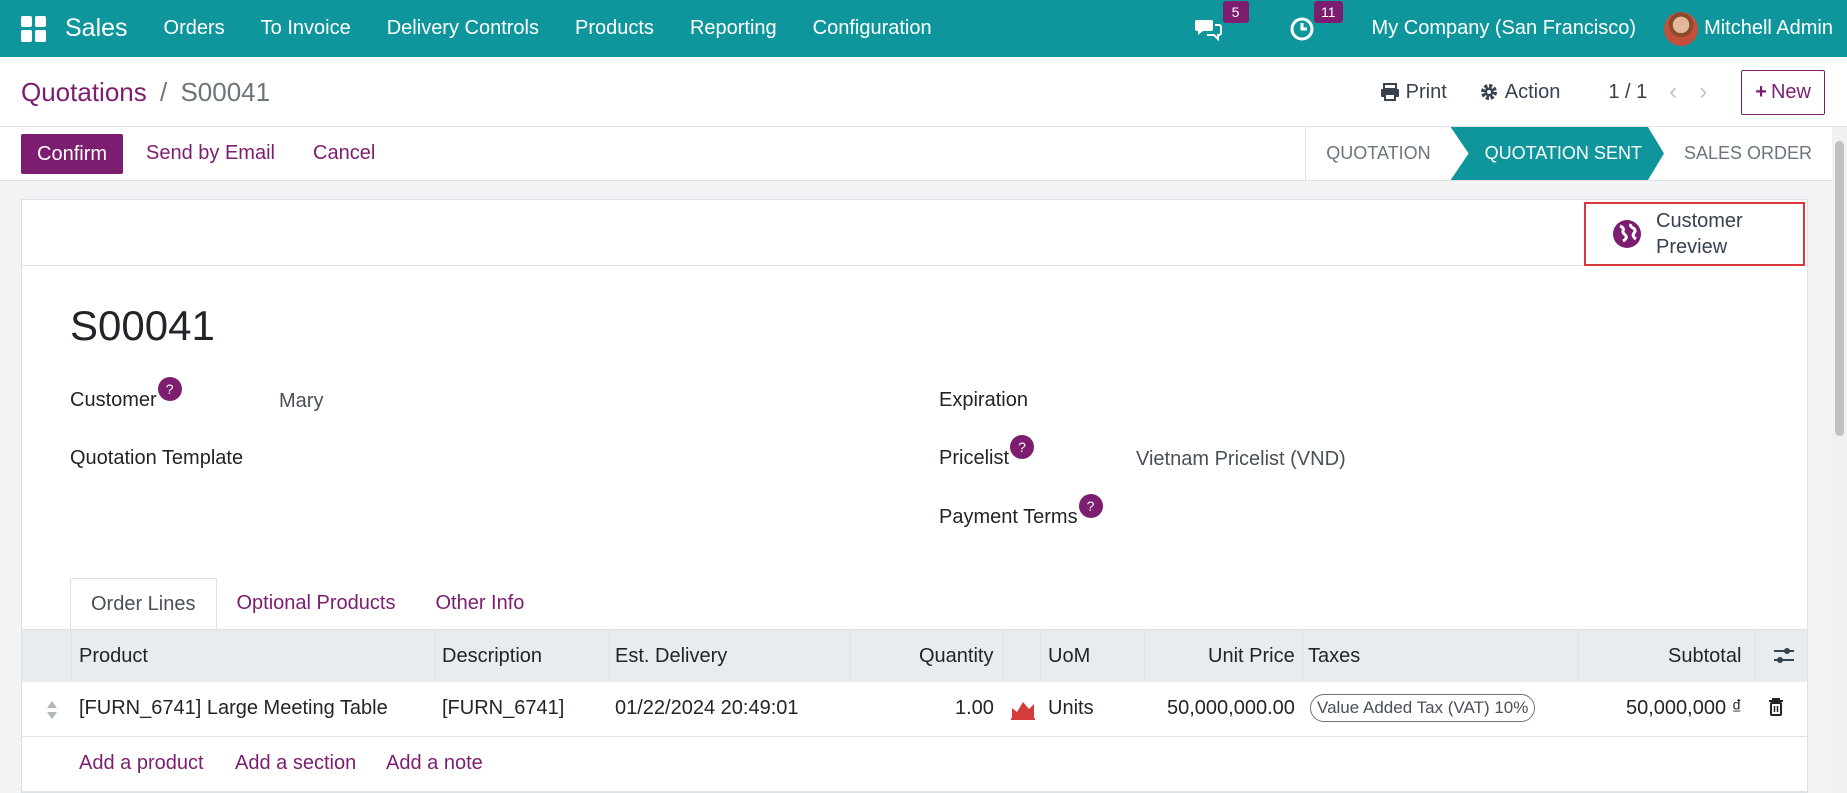 The width and height of the screenshot is (1847, 793). What do you see at coordinates (1684, 708) in the screenshot?
I see `line-subtotal: 50,000,000 ₫` at bounding box center [1684, 708].